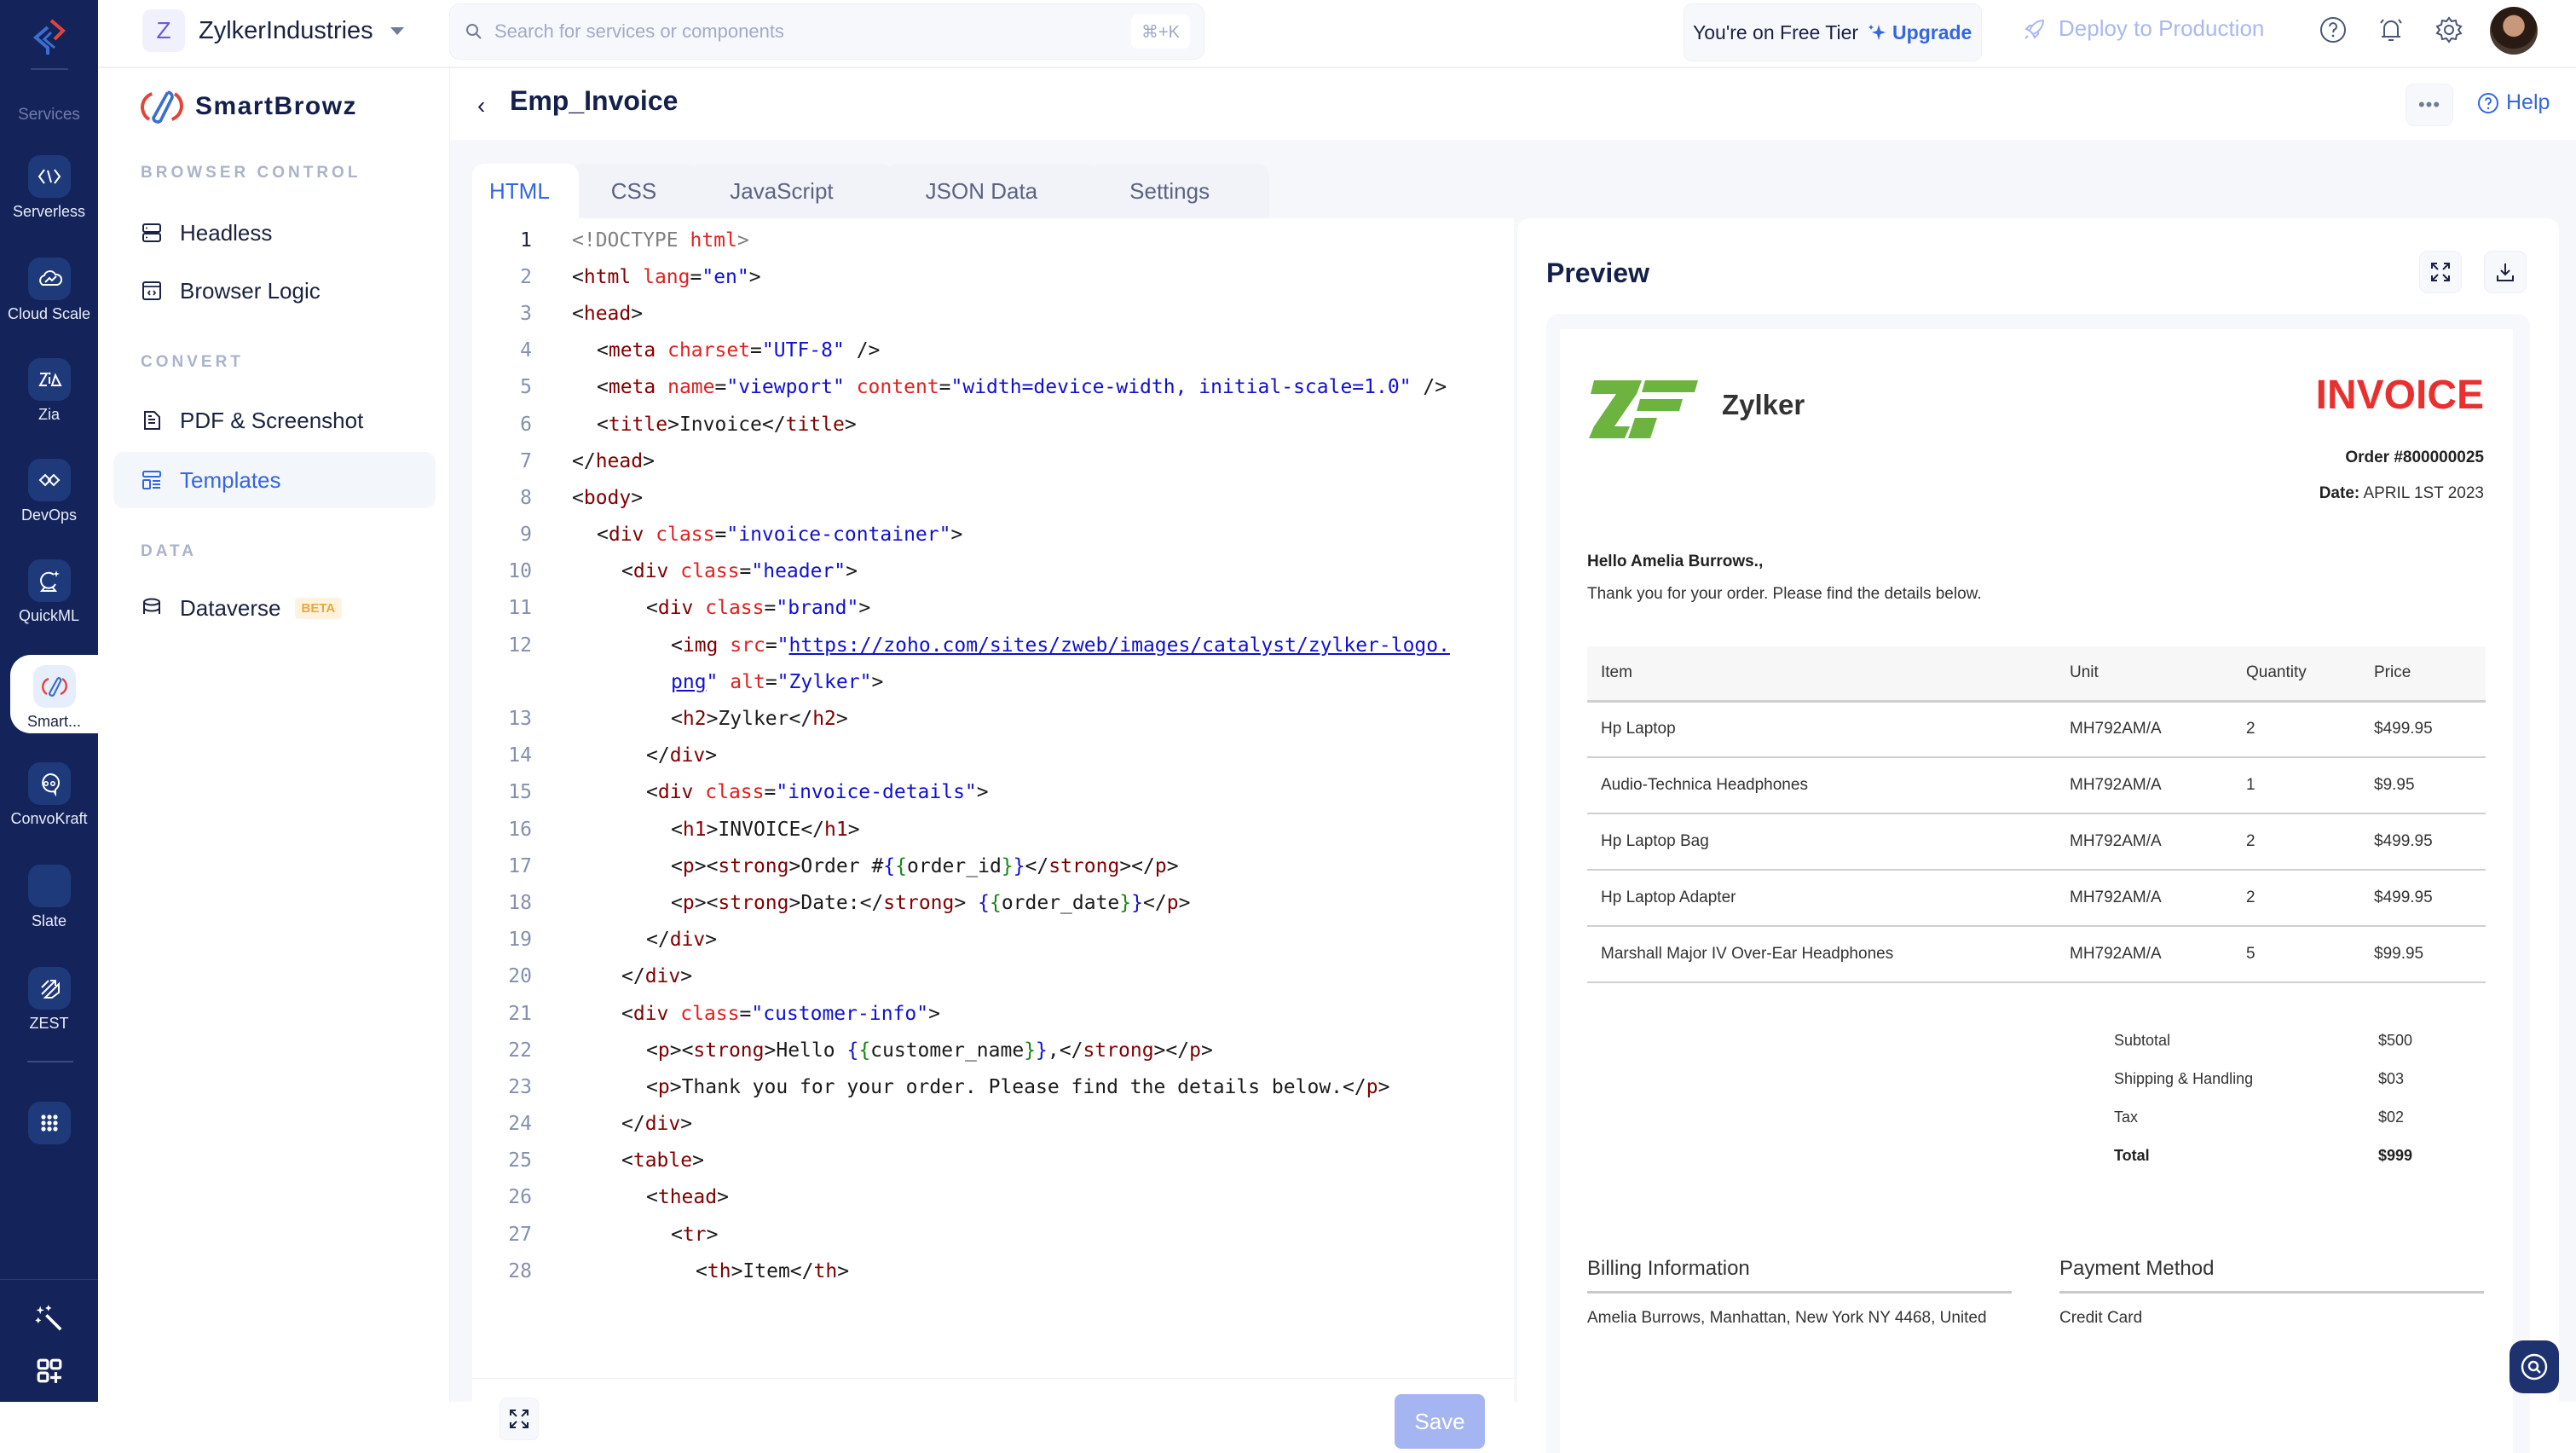  What do you see at coordinates (2449, 29) in the screenshot?
I see `gear-icon` at bounding box center [2449, 29].